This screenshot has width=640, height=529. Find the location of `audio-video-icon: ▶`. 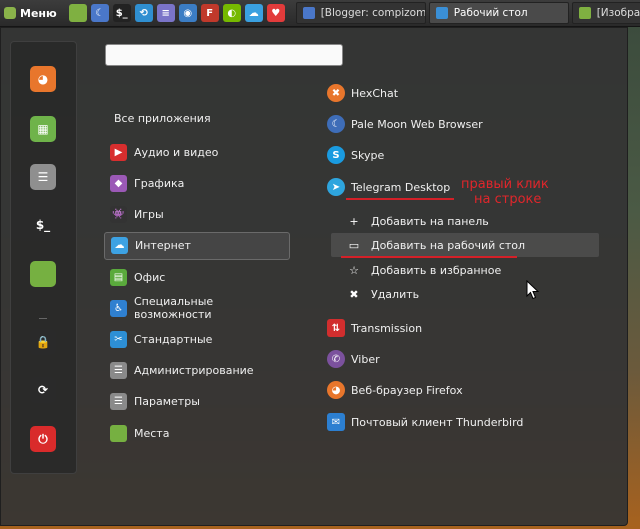

audio-video-icon: ▶ is located at coordinates (118, 152).